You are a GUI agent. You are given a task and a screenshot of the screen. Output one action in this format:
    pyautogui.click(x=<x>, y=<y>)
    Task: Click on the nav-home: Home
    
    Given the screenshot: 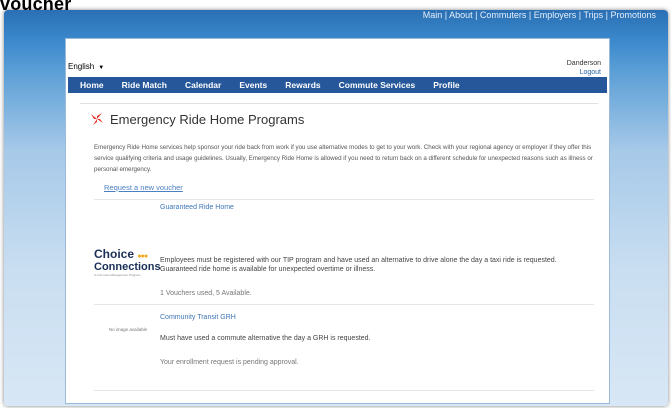 What is the action you would take?
    pyautogui.click(x=92, y=85)
    